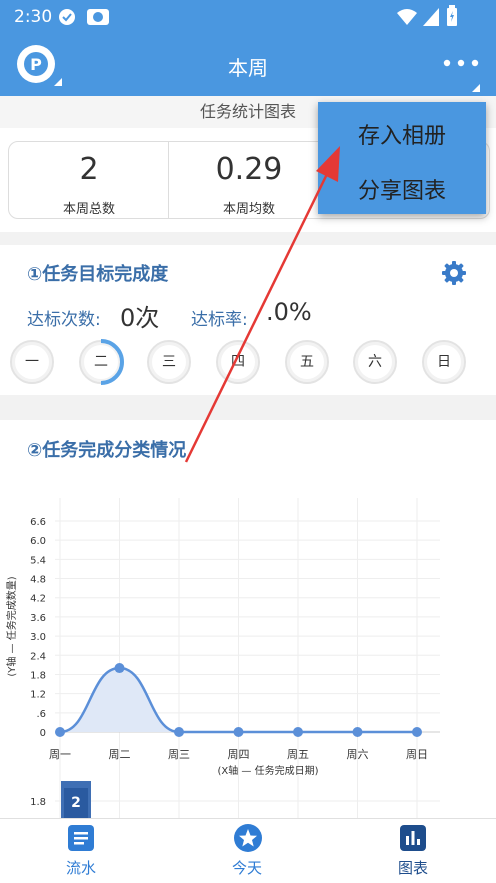 The width and height of the screenshot is (496, 883). I want to click on weekly-total-value: 2, so click(89, 169).